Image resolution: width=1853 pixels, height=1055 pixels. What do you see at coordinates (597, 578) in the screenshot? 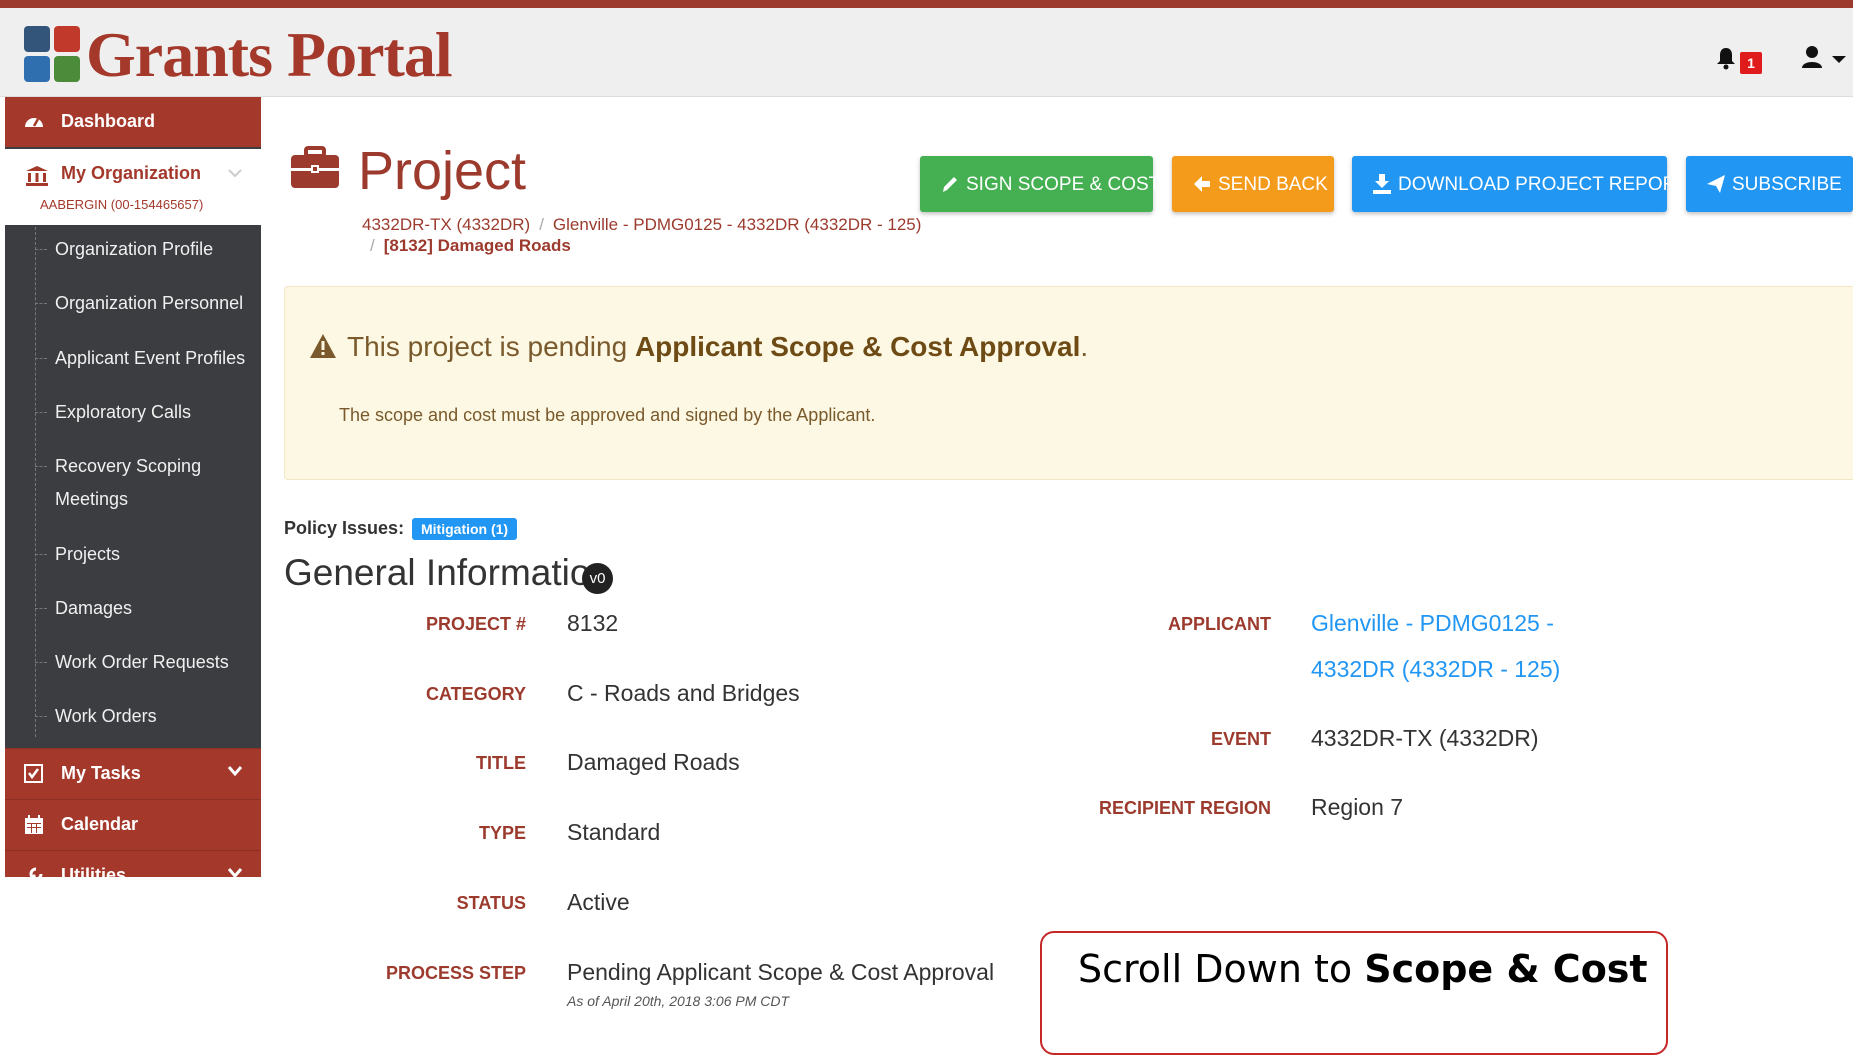
I see `version-badge: v0` at bounding box center [597, 578].